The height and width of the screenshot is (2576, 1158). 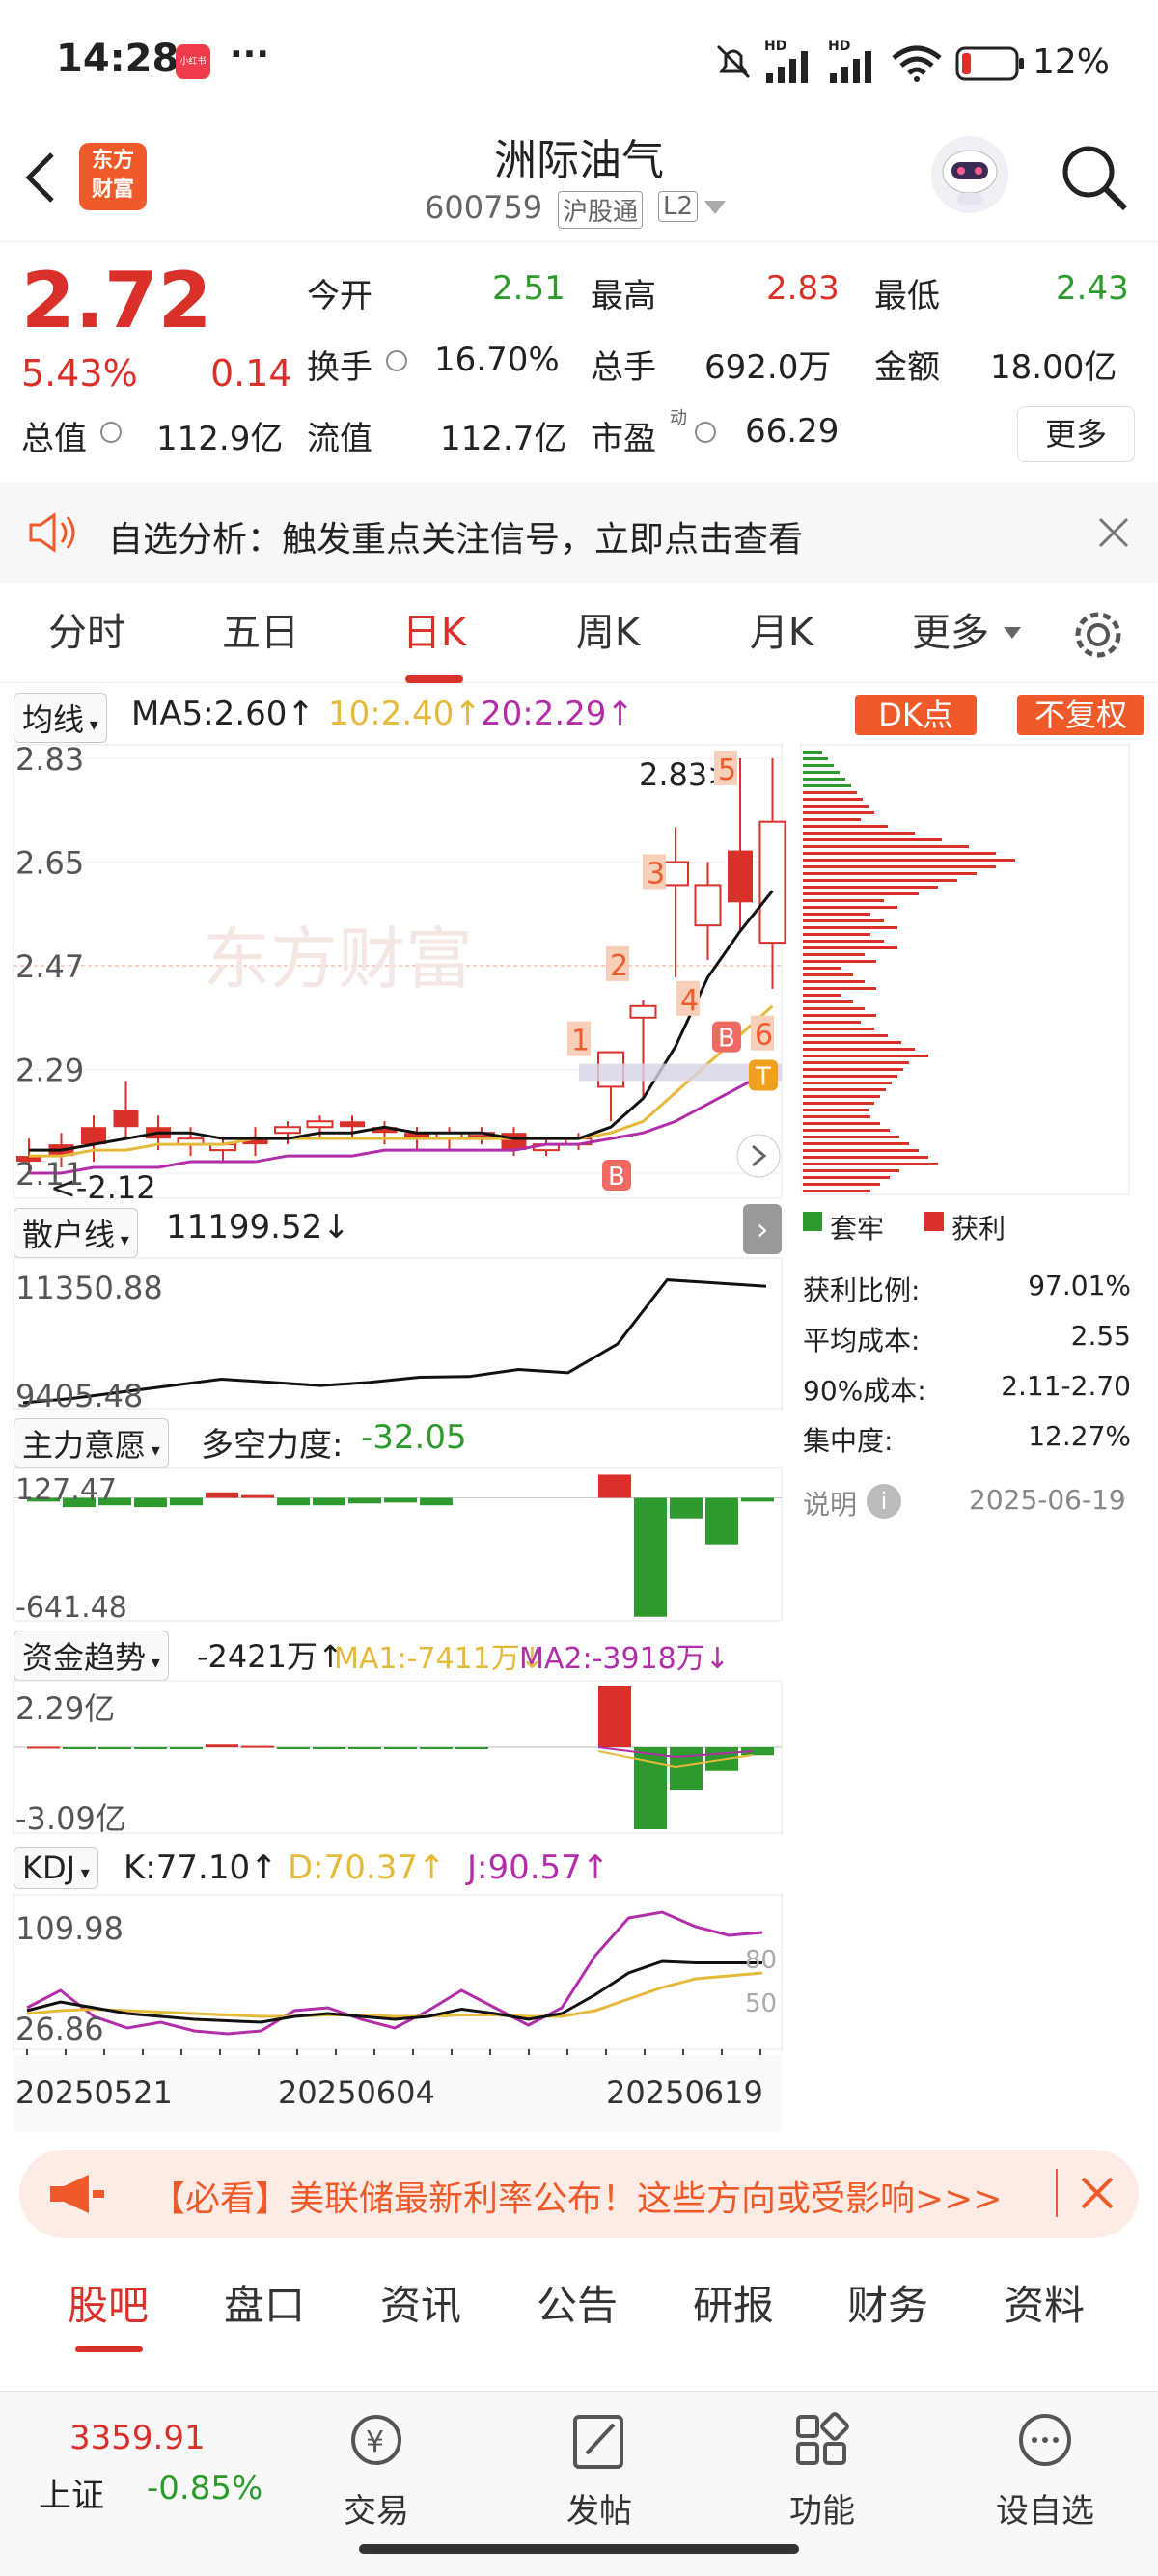 What do you see at coordinates (619, 966) in the screenshot?
I see `signal-label: 2` at bounding box center [619, 966].